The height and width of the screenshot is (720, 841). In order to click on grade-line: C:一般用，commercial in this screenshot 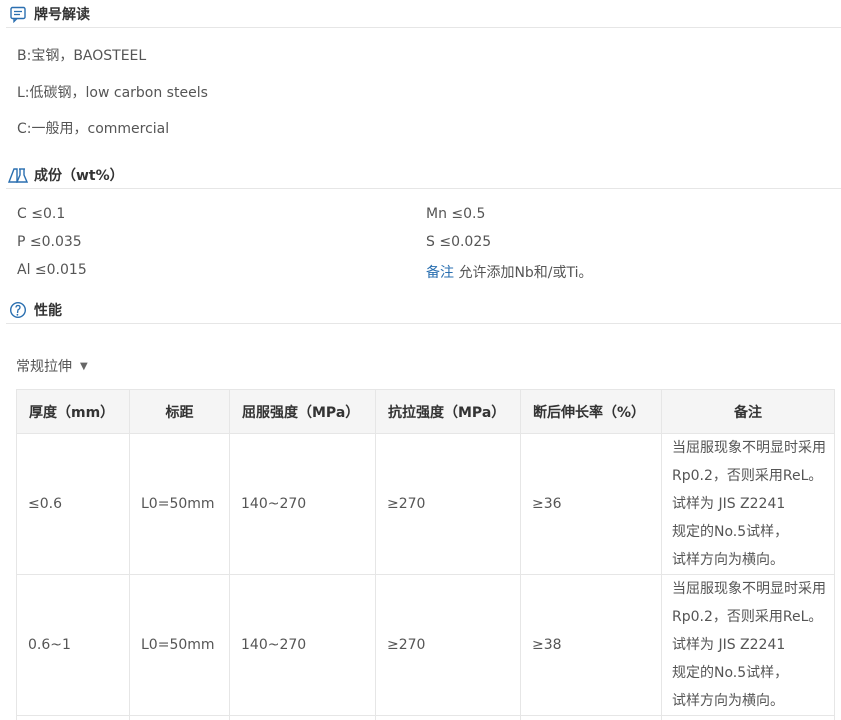, I will do `click(93, 129)`.